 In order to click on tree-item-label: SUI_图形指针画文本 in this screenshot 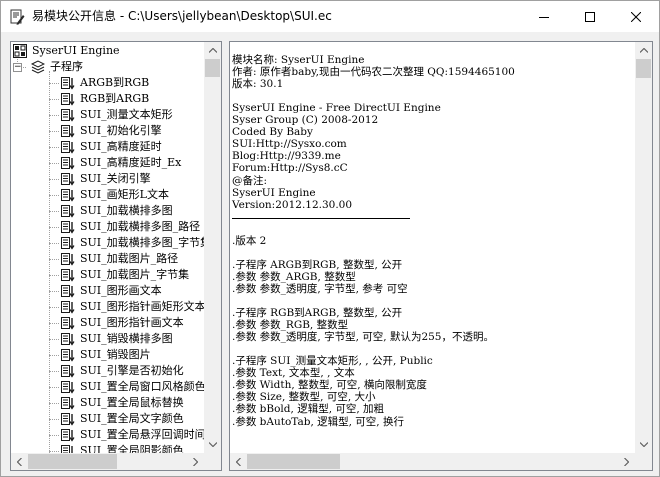, I will do `click(132, 322)`.